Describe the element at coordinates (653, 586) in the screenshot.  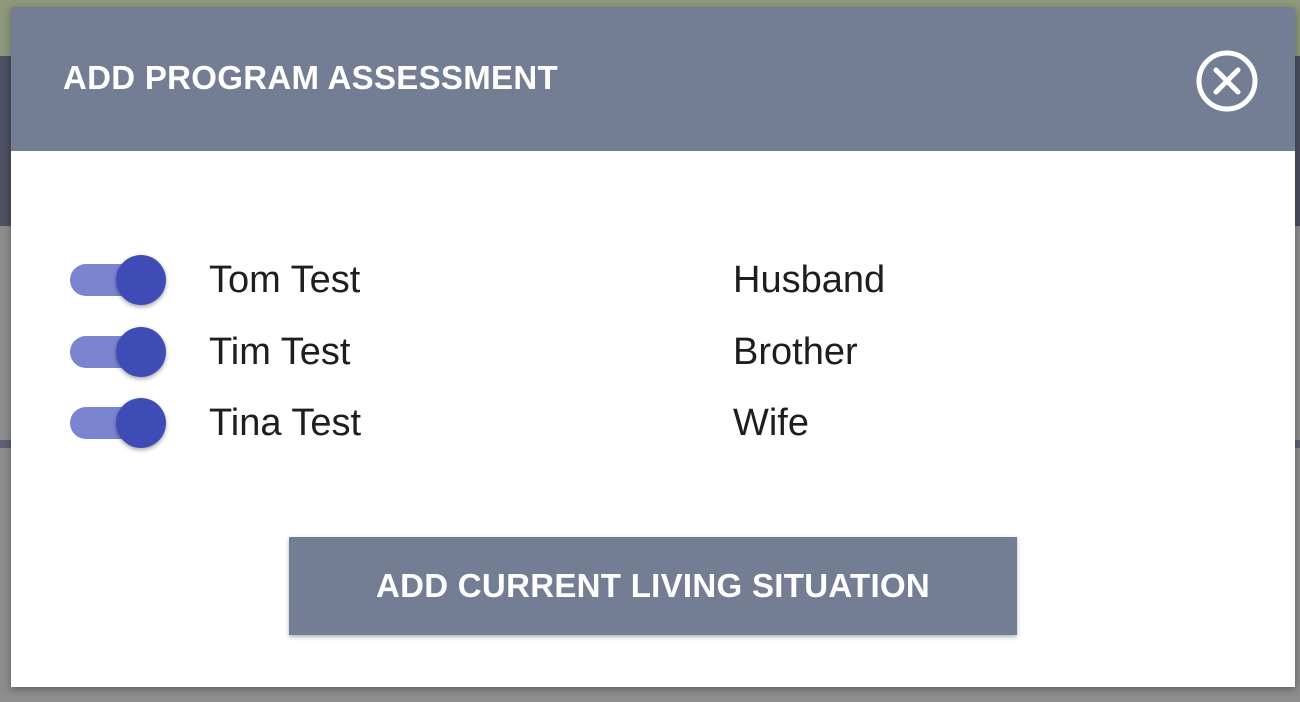
I see `add-current-living-situation-button: ADD CURRENT LIVING SITUATION` at that location.